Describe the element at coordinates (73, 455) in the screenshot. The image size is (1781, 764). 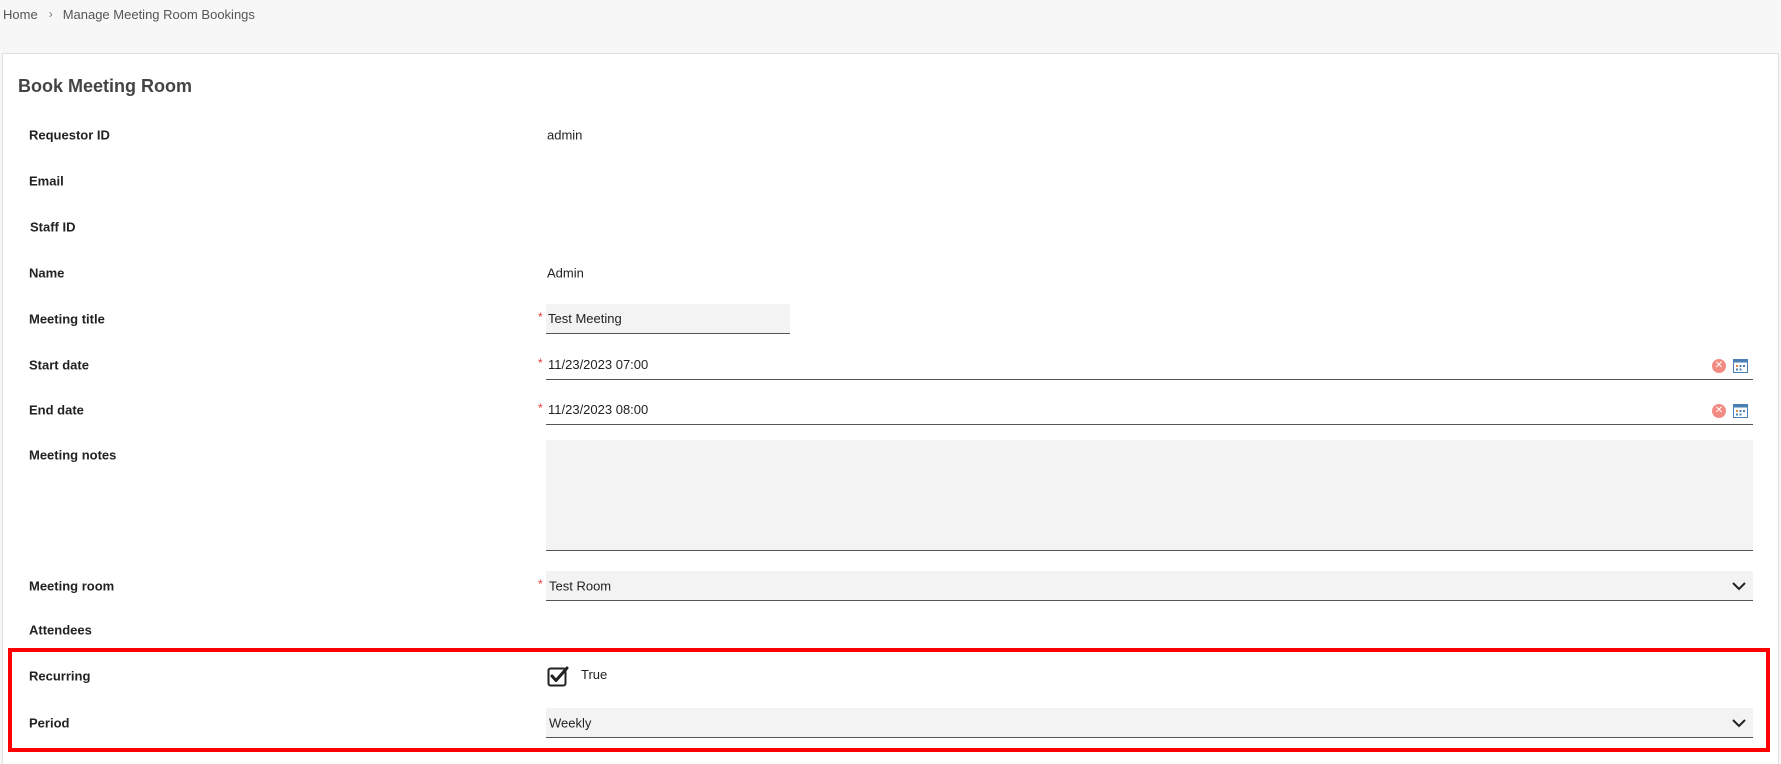
I see `meeting-notes-label: Meeting notes` at that location.